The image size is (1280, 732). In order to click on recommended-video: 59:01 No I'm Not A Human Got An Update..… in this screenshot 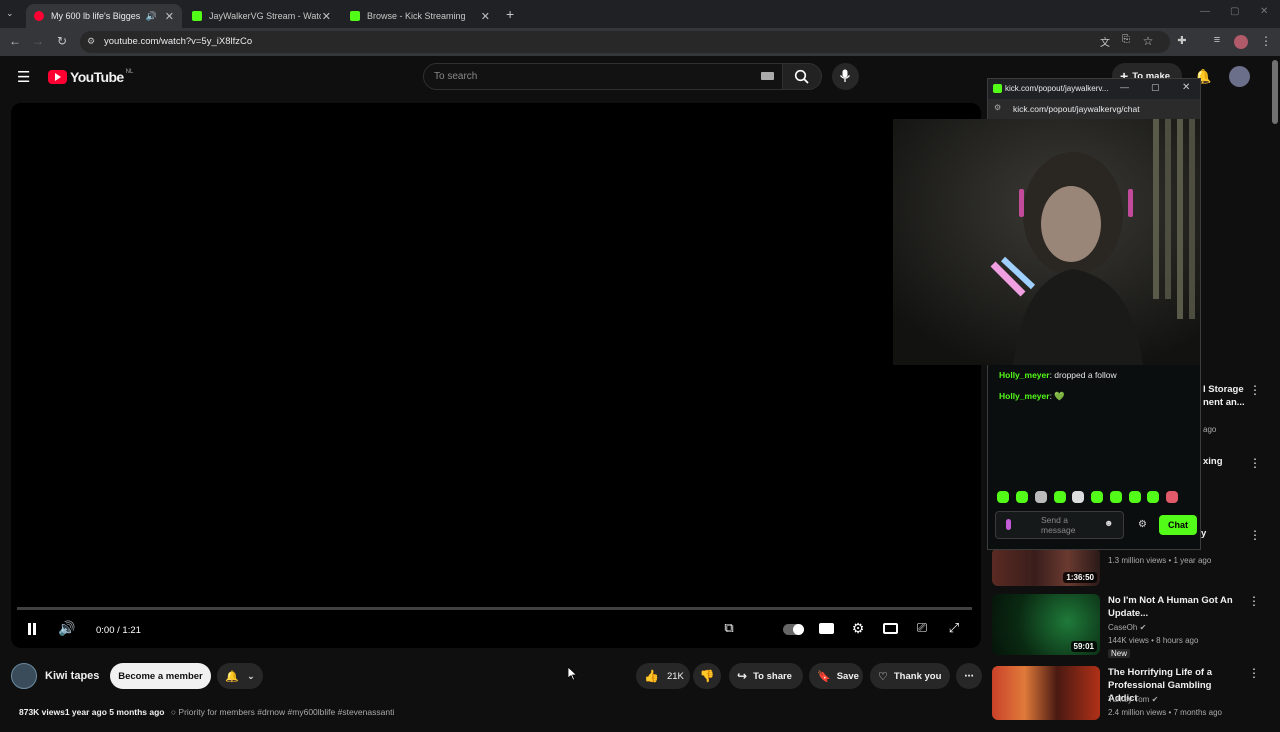, I will do `click(1136, 627)`.